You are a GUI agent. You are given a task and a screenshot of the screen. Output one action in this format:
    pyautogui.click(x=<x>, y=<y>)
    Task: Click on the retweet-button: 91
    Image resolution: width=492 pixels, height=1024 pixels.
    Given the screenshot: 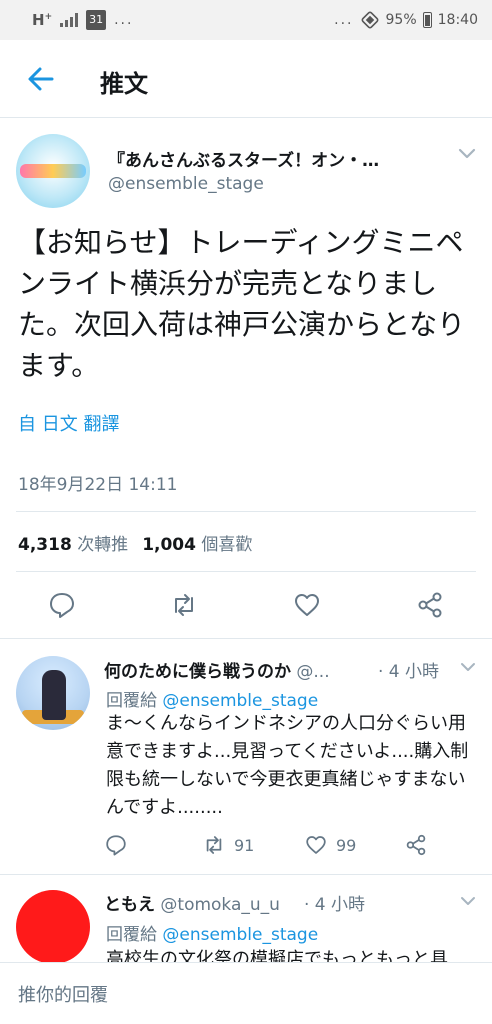 What is the action you would take?
    pyautogui.click(x=228, y=845)
    